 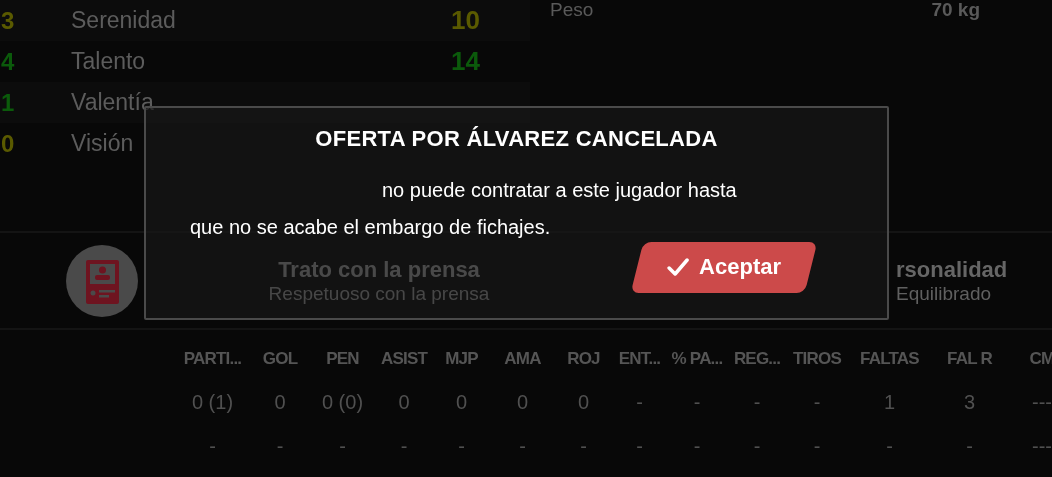 What do you see at coordinates (123, 20) in the screenshot?
I see `attribute-name: Serenidad` at bounding box center [123, 20].